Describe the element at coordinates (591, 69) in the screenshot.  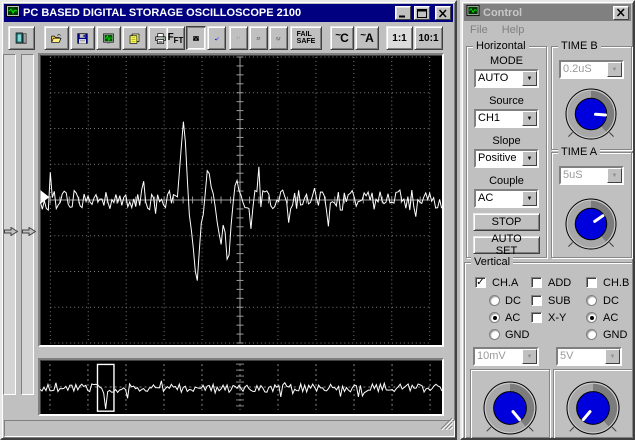
I see `time-b-select: 0.2uS ▼` at that location.